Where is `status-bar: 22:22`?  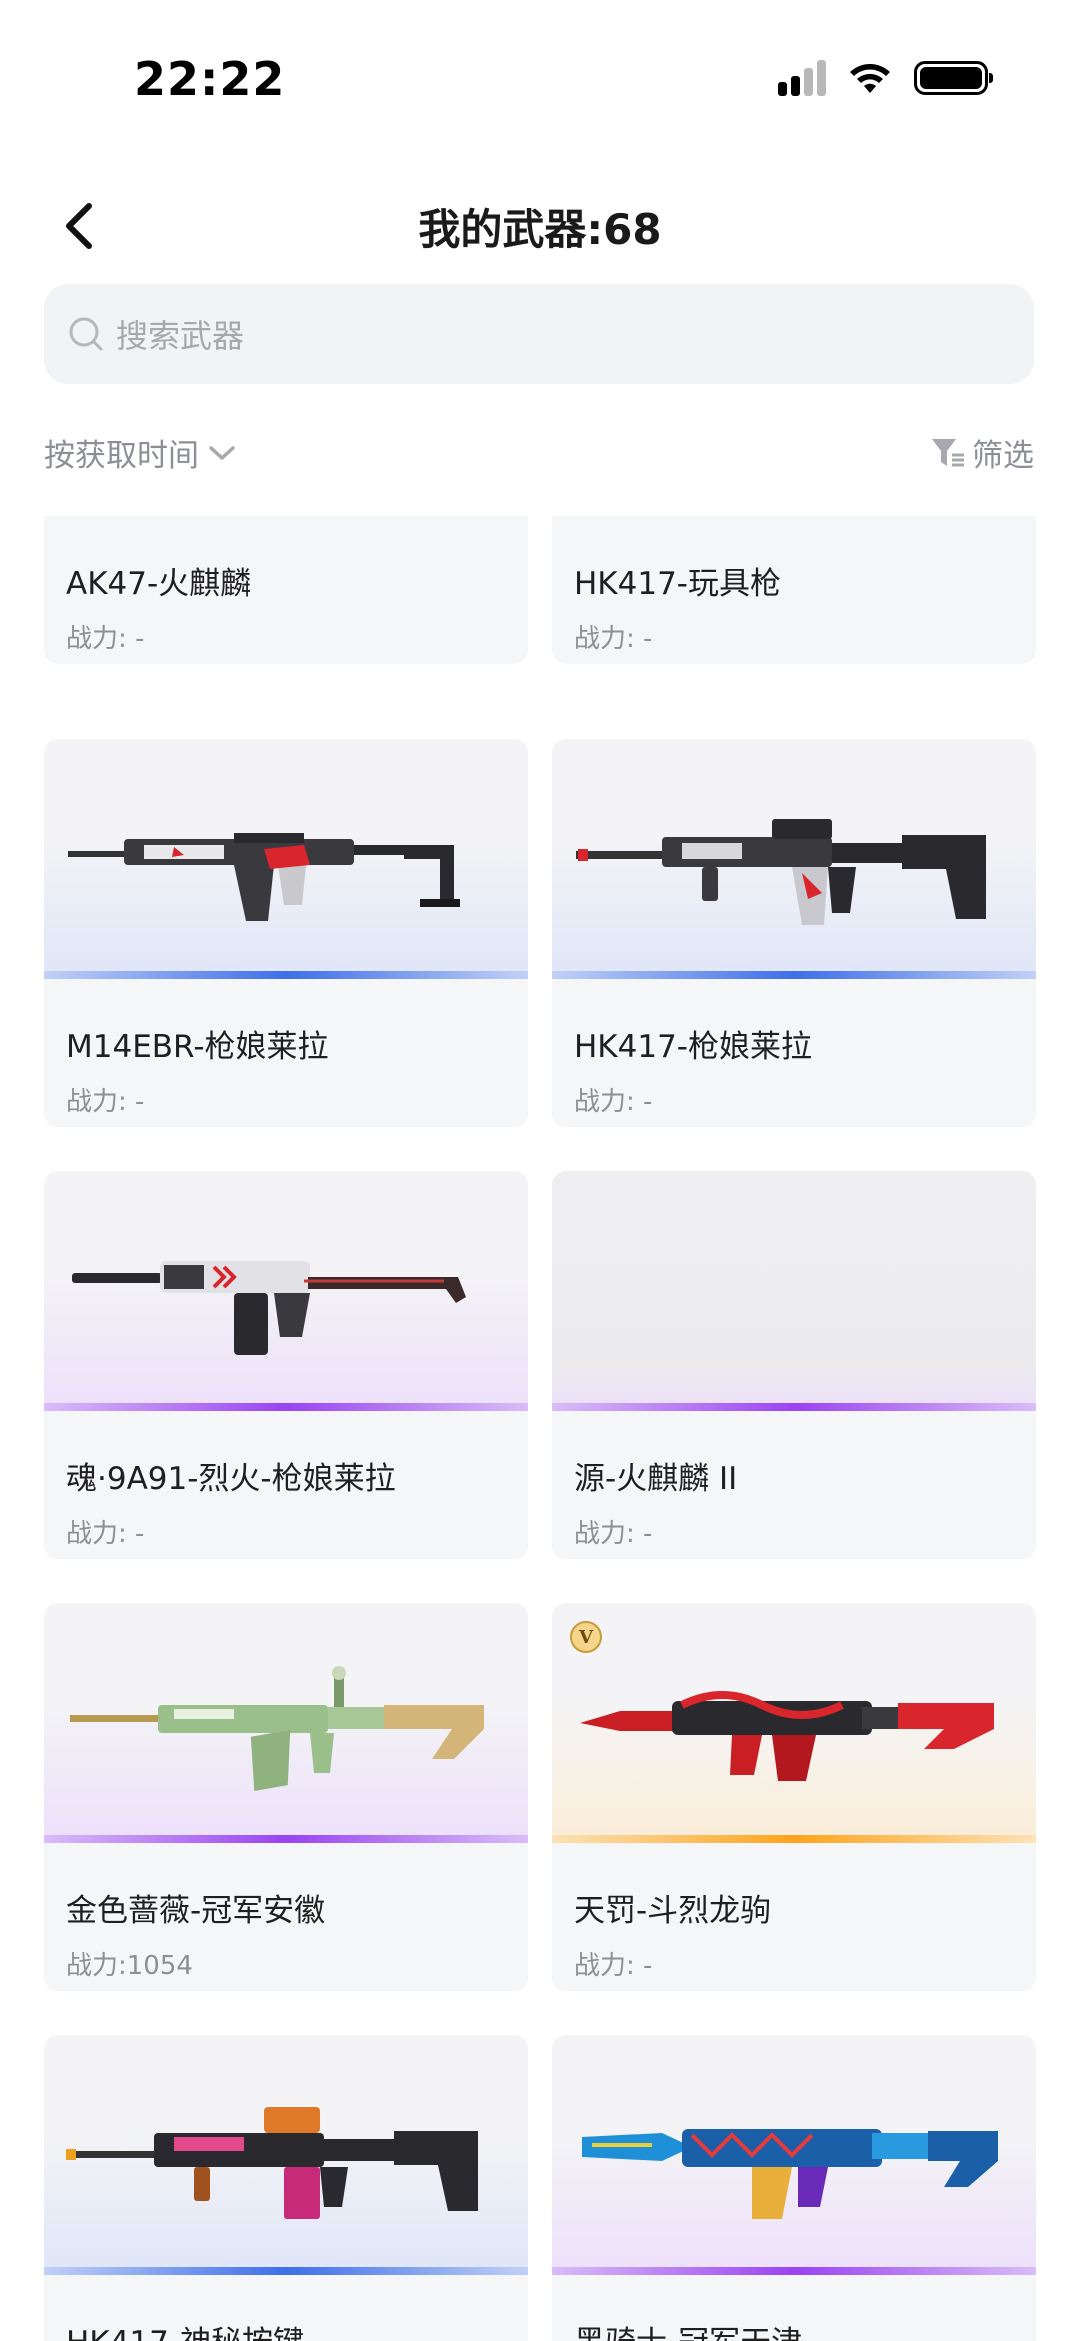
status-bar: 22:22 is located at coordinates (540, 75).